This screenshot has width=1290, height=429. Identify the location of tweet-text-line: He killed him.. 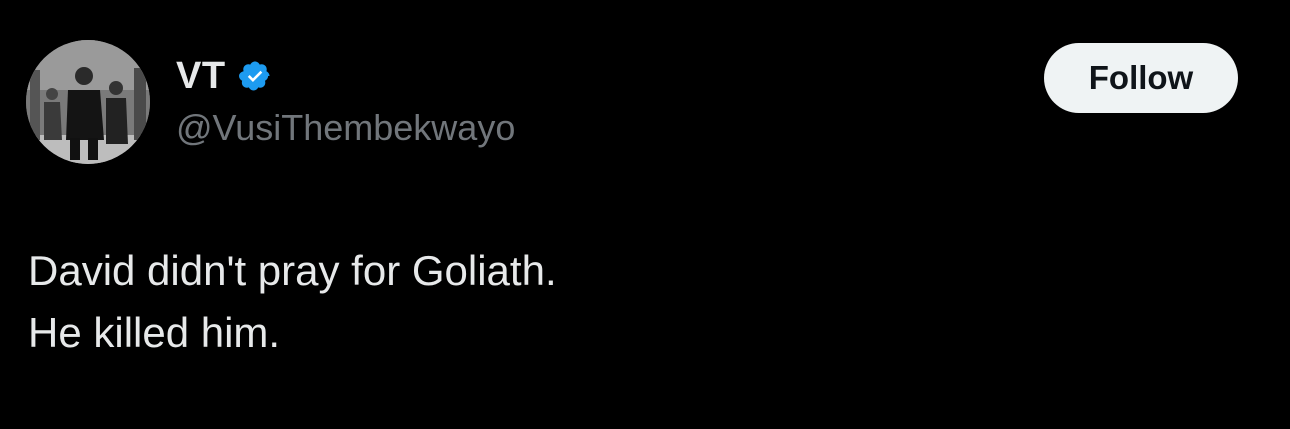
(154, 332).